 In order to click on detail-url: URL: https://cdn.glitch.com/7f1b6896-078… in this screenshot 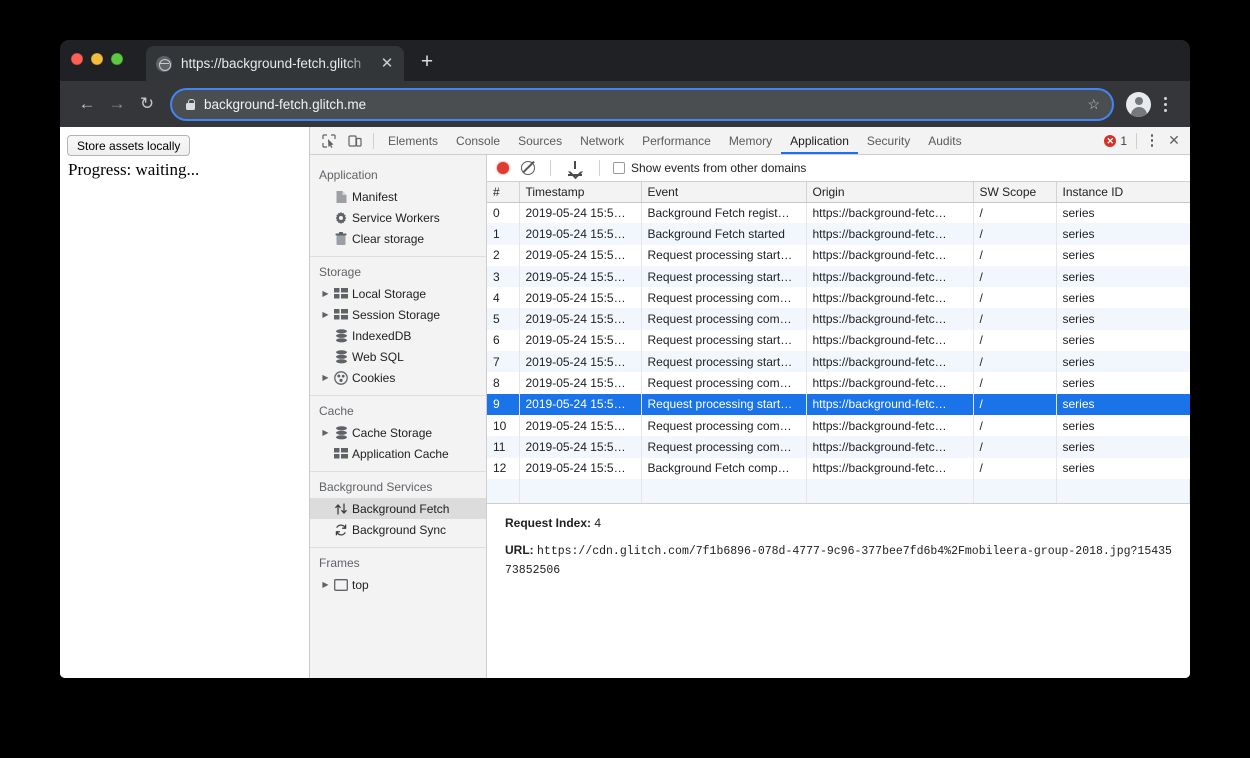, I will do `click(840, 560)`.